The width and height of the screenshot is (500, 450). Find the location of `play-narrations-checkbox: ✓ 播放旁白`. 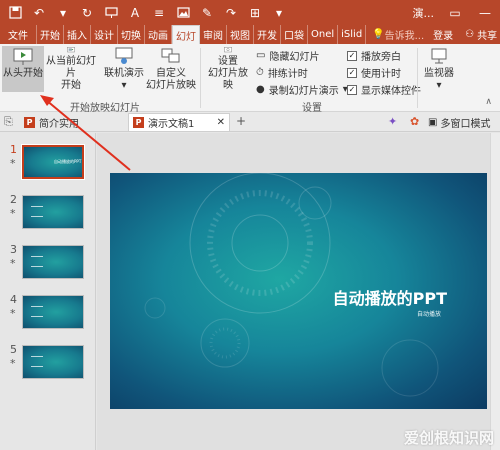

play-narrations-checkbox: ✓ 播放旁白 is located at coordinates (374, 55).